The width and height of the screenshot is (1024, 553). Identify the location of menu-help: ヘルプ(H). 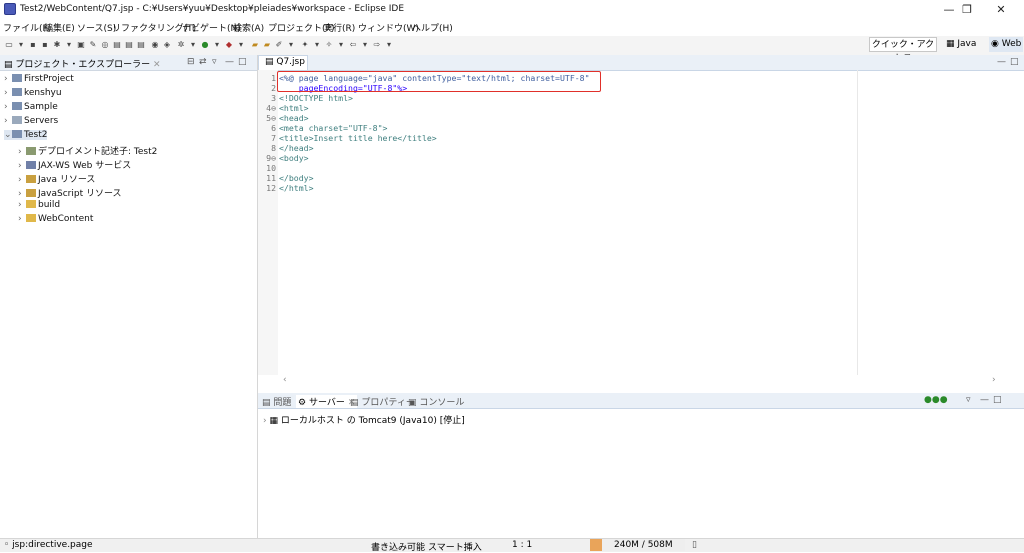
(432, 27).